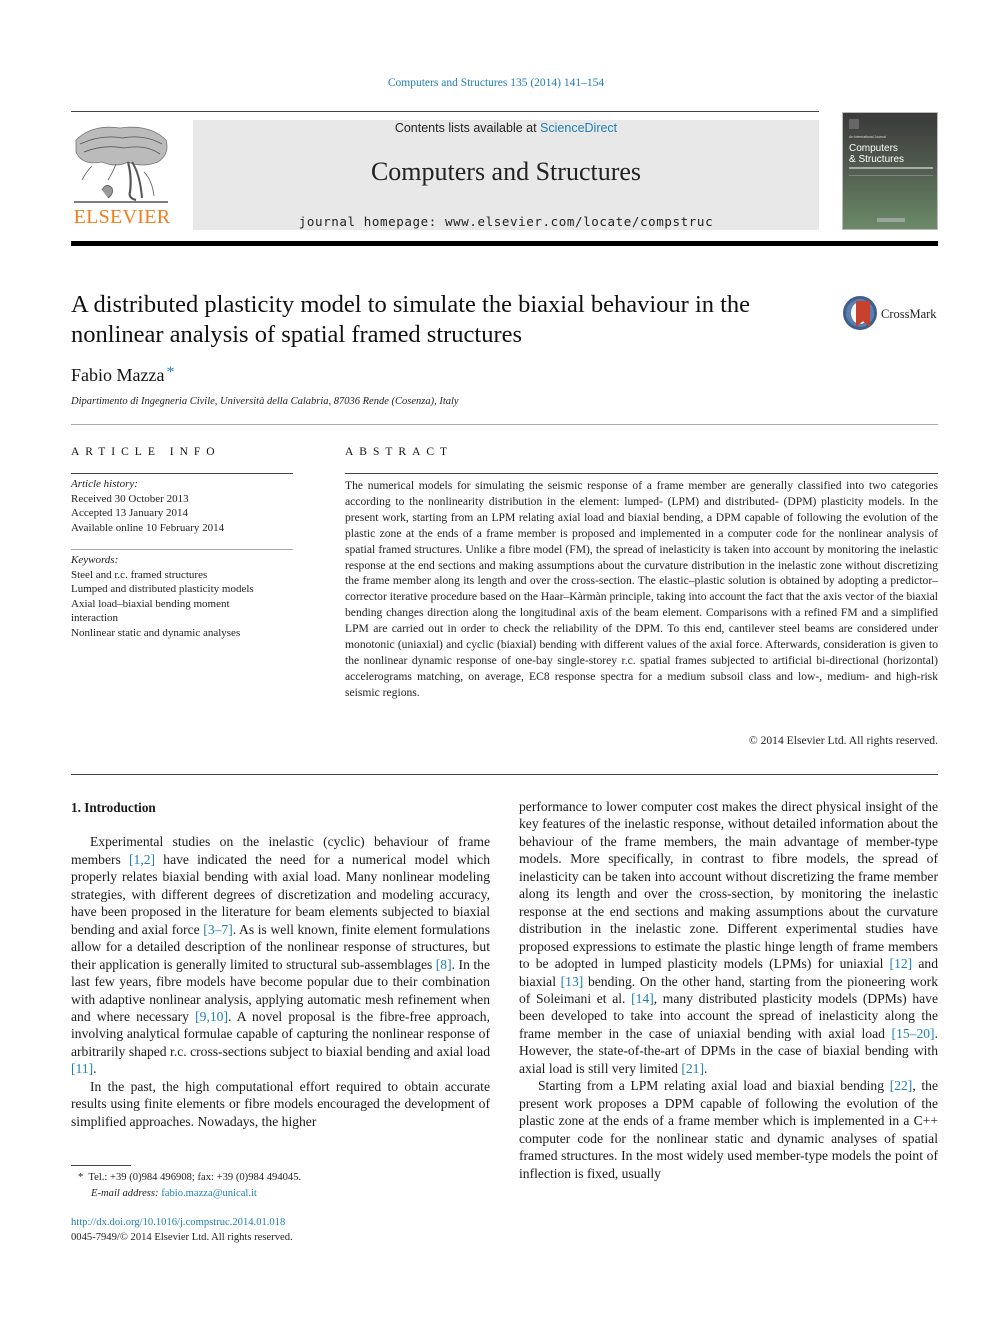  What do you see at coordinates (877, 159) in the screenshot?
I see `cover-title-line2: & Structures` at bounding box center [877, 159].